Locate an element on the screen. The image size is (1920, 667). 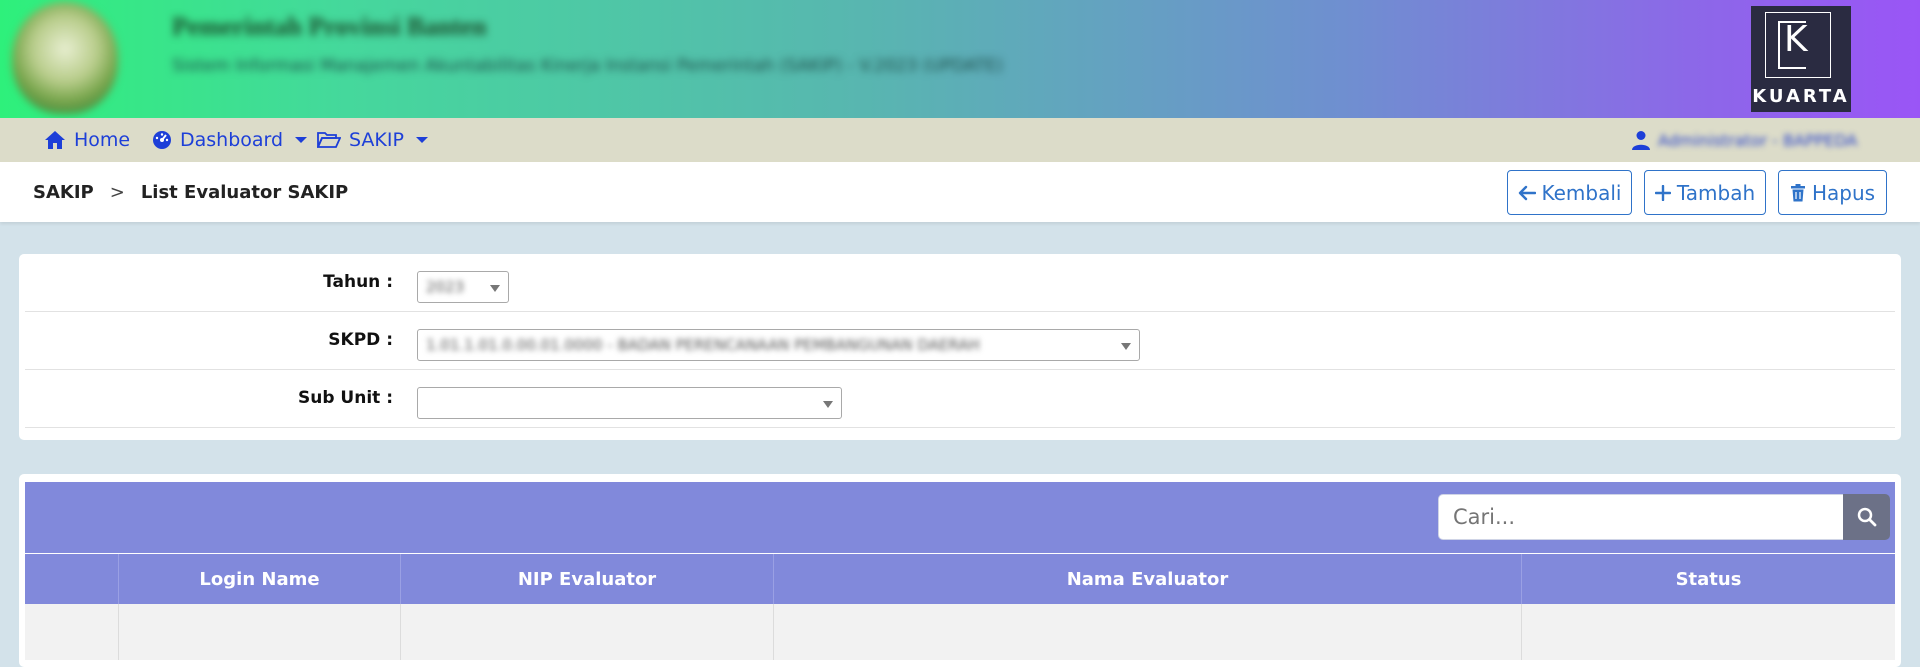
delete-button: Hapus is located at coordinates (1832, 192).